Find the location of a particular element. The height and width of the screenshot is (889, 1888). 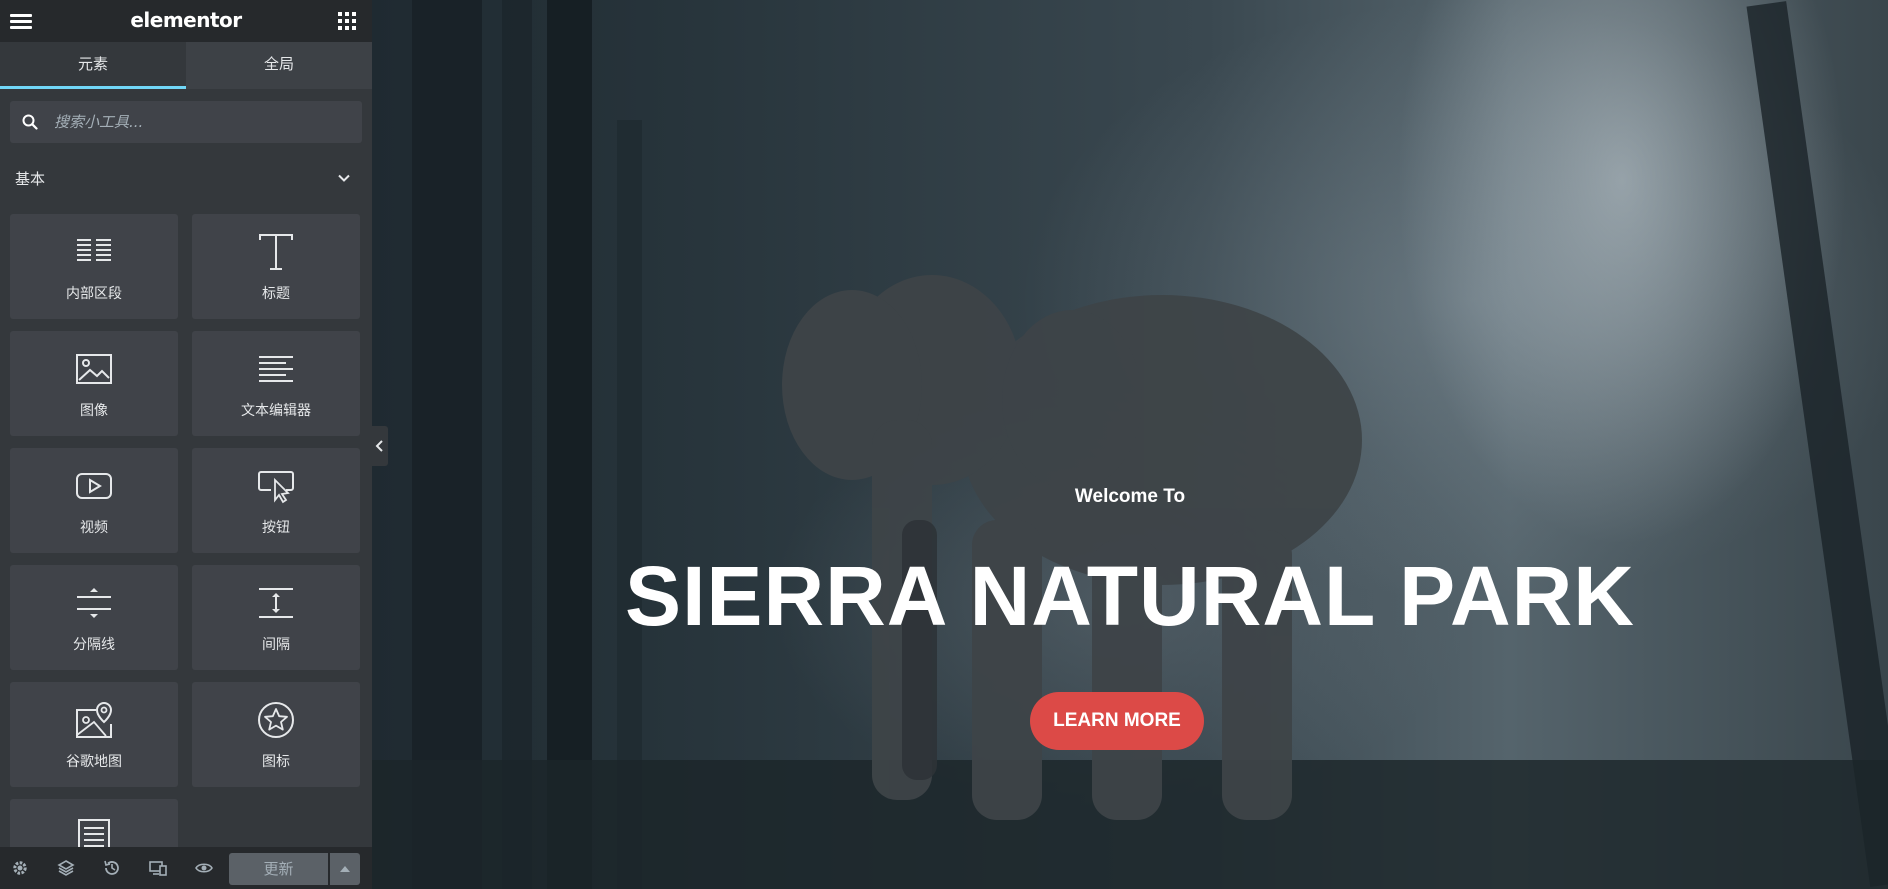

category-basic: 基本 is located at coordinates (186, 178).